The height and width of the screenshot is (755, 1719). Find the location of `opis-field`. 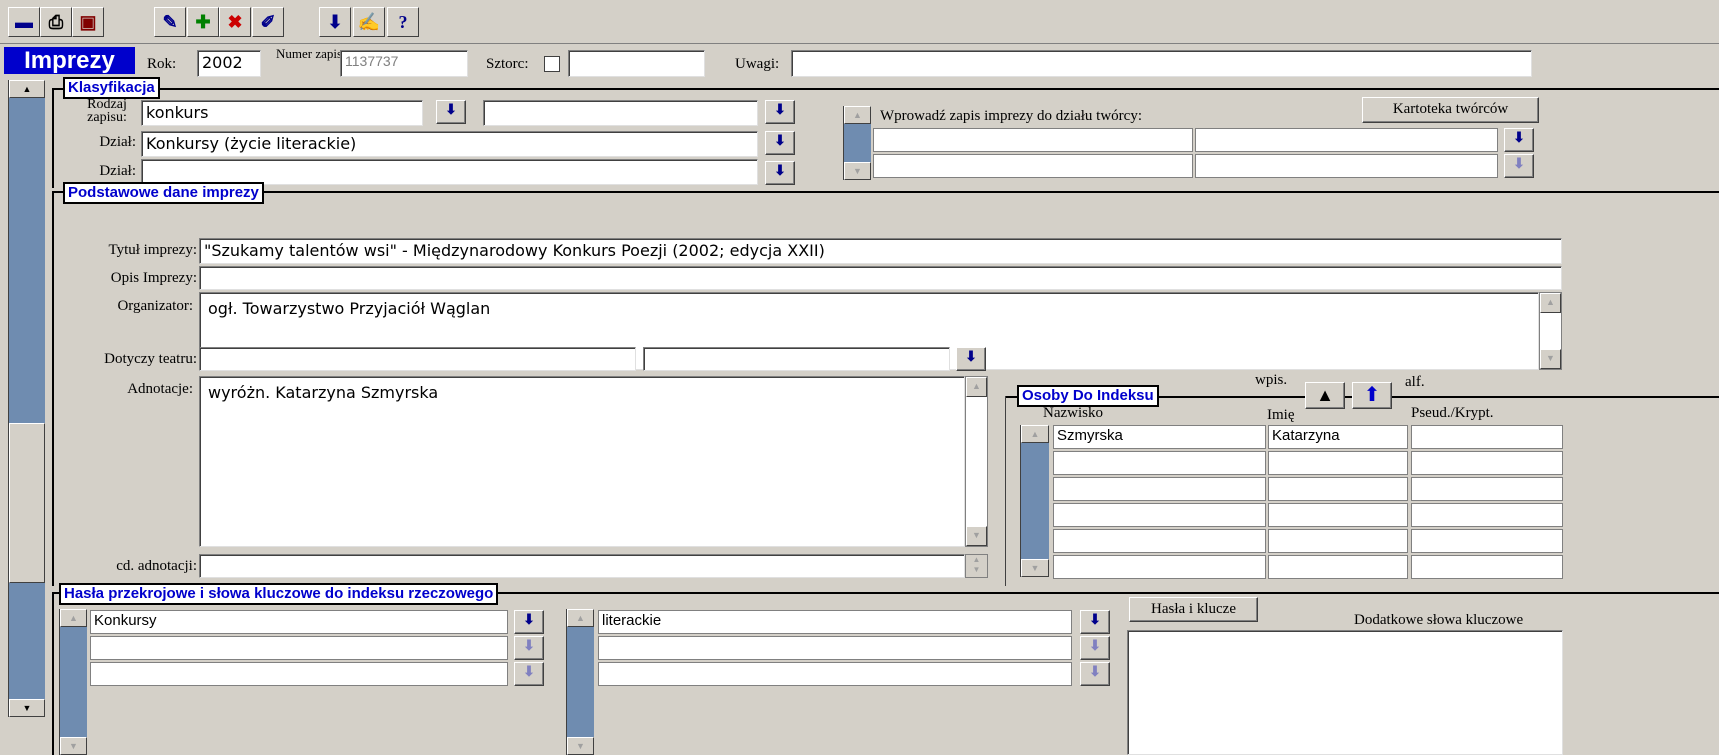

opis-field is located at coordinates (880, 278).